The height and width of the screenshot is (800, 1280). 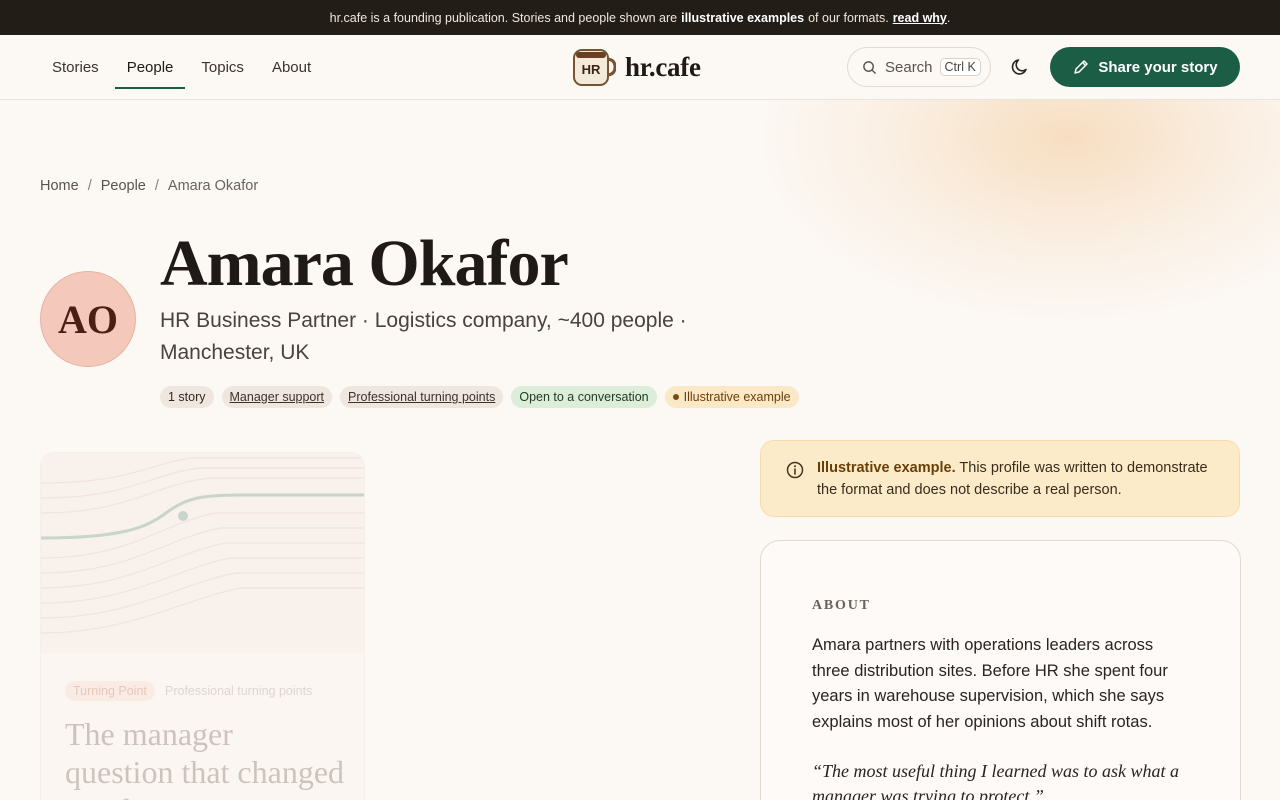 I want to click on moon-icon, so click(x=1019, y=67).